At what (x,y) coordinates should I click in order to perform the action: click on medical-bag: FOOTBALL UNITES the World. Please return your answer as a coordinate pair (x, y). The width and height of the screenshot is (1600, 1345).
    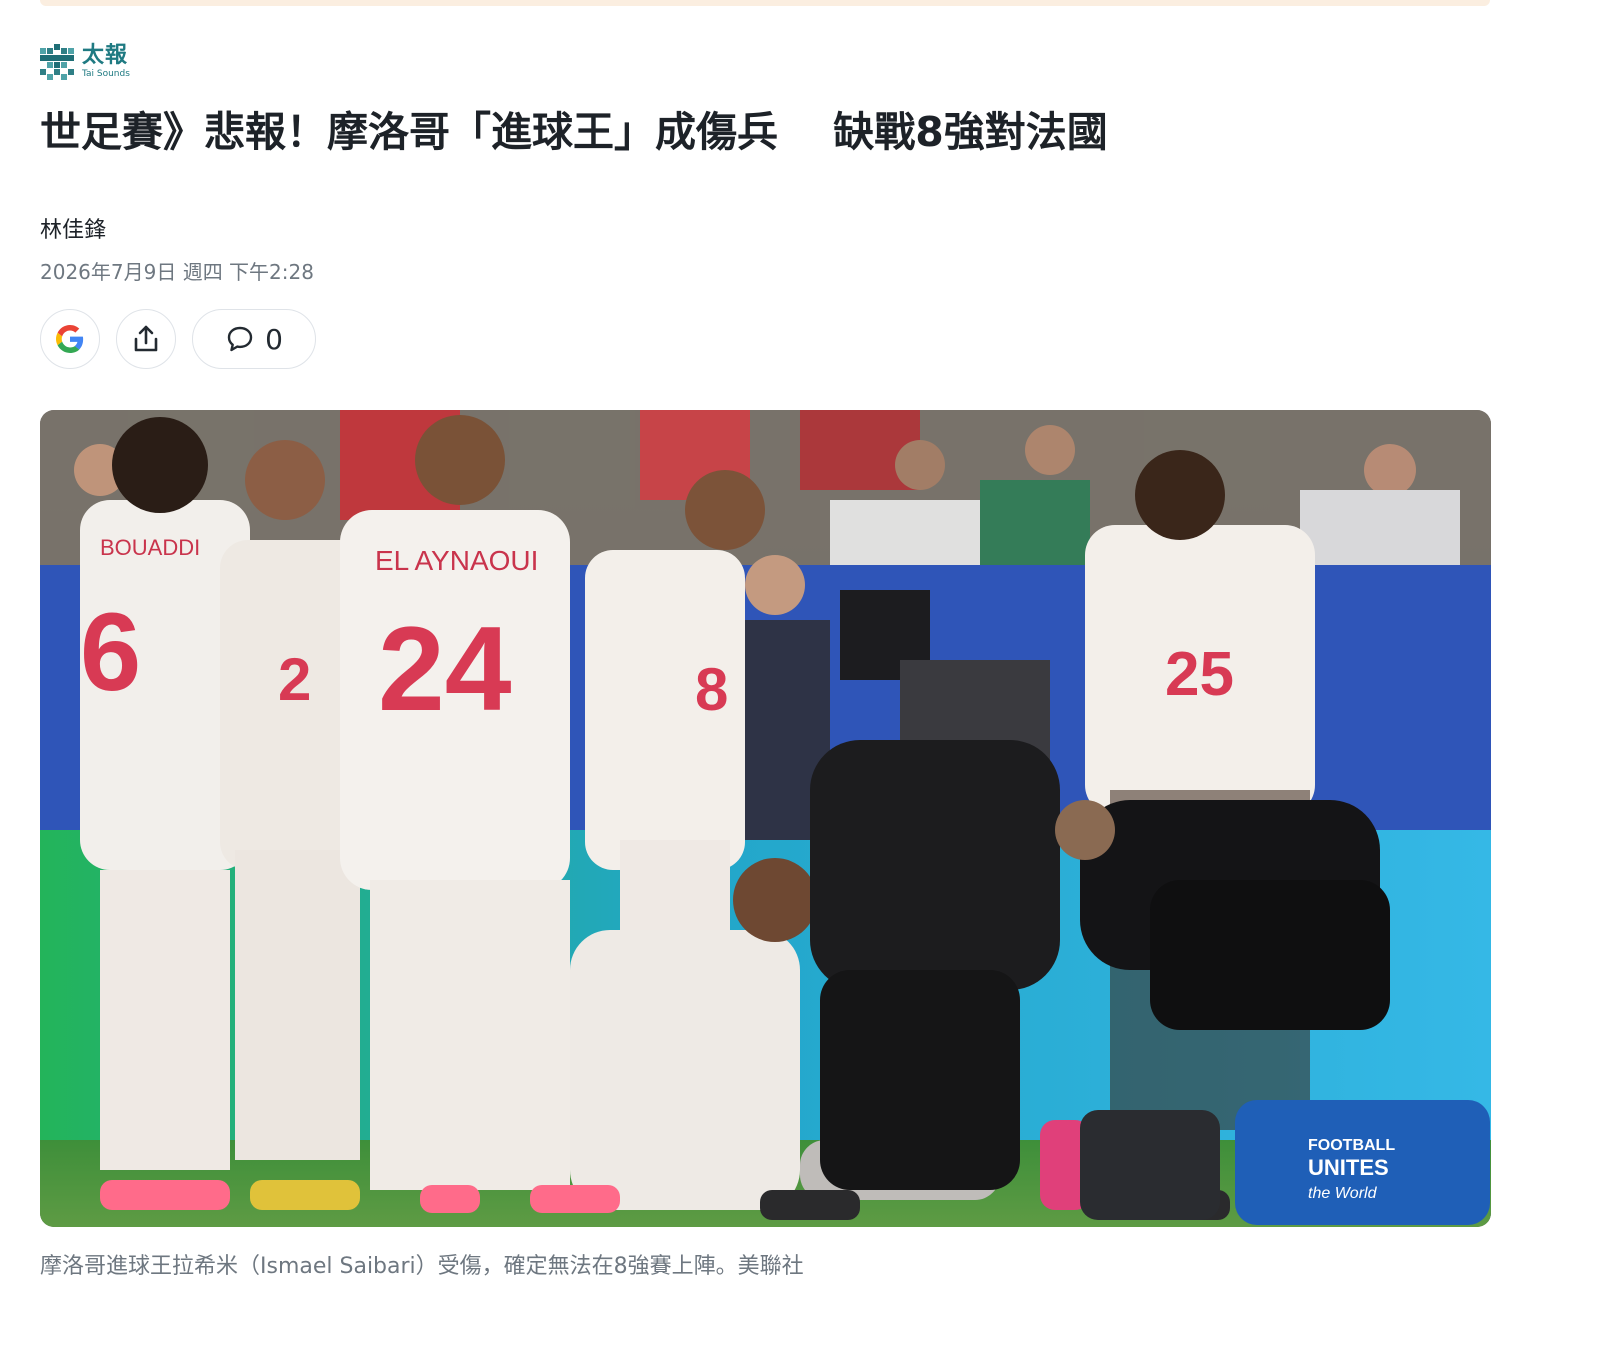
    Looking at the image, I should click on (1285, 1162).